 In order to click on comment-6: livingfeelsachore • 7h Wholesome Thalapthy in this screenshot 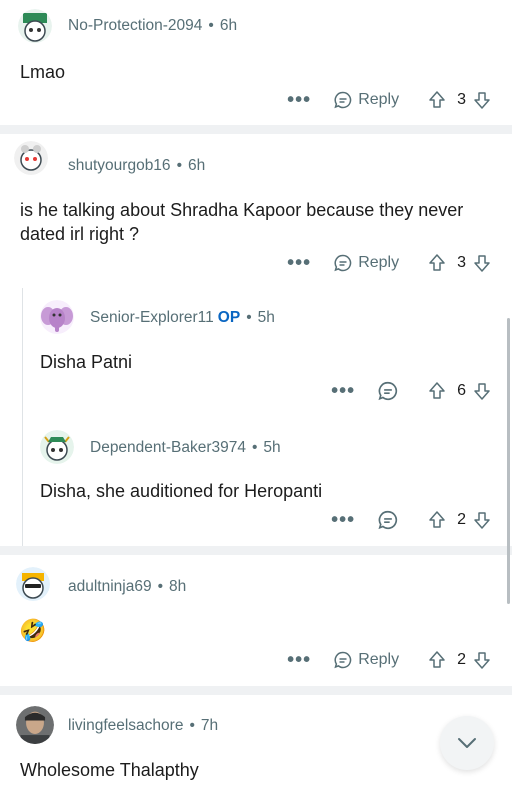, I will do `click(256, 742)`.